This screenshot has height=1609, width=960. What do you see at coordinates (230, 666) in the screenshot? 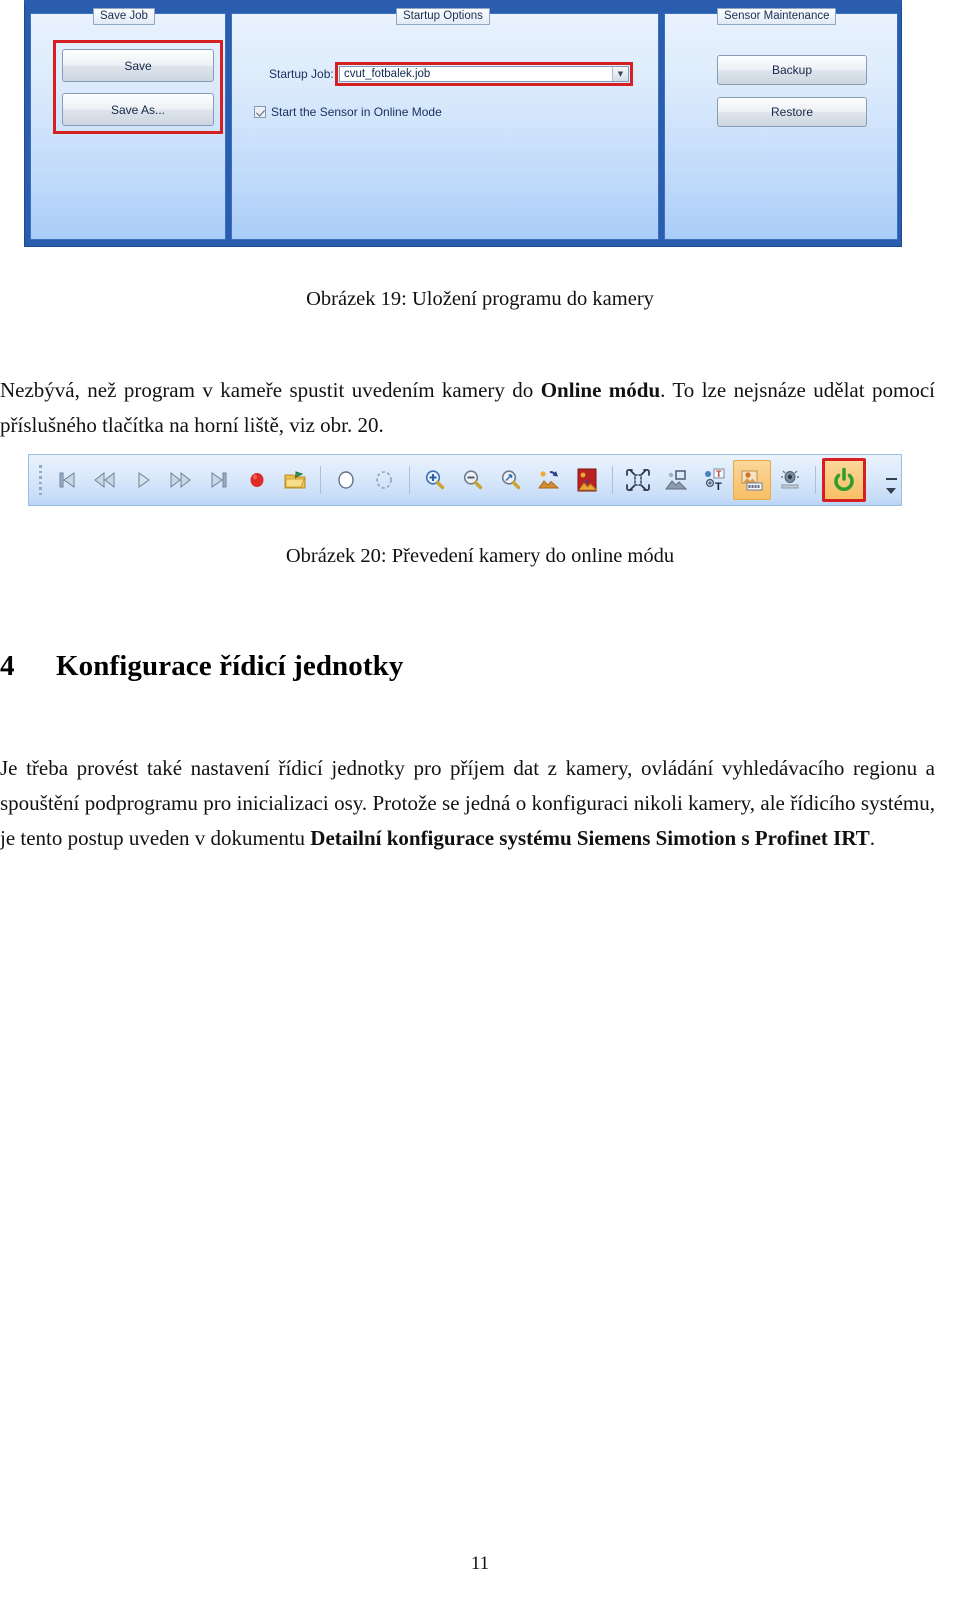
I see `section-title: Konfigurace řídicí jednotky` at bounding box center [230, 666].